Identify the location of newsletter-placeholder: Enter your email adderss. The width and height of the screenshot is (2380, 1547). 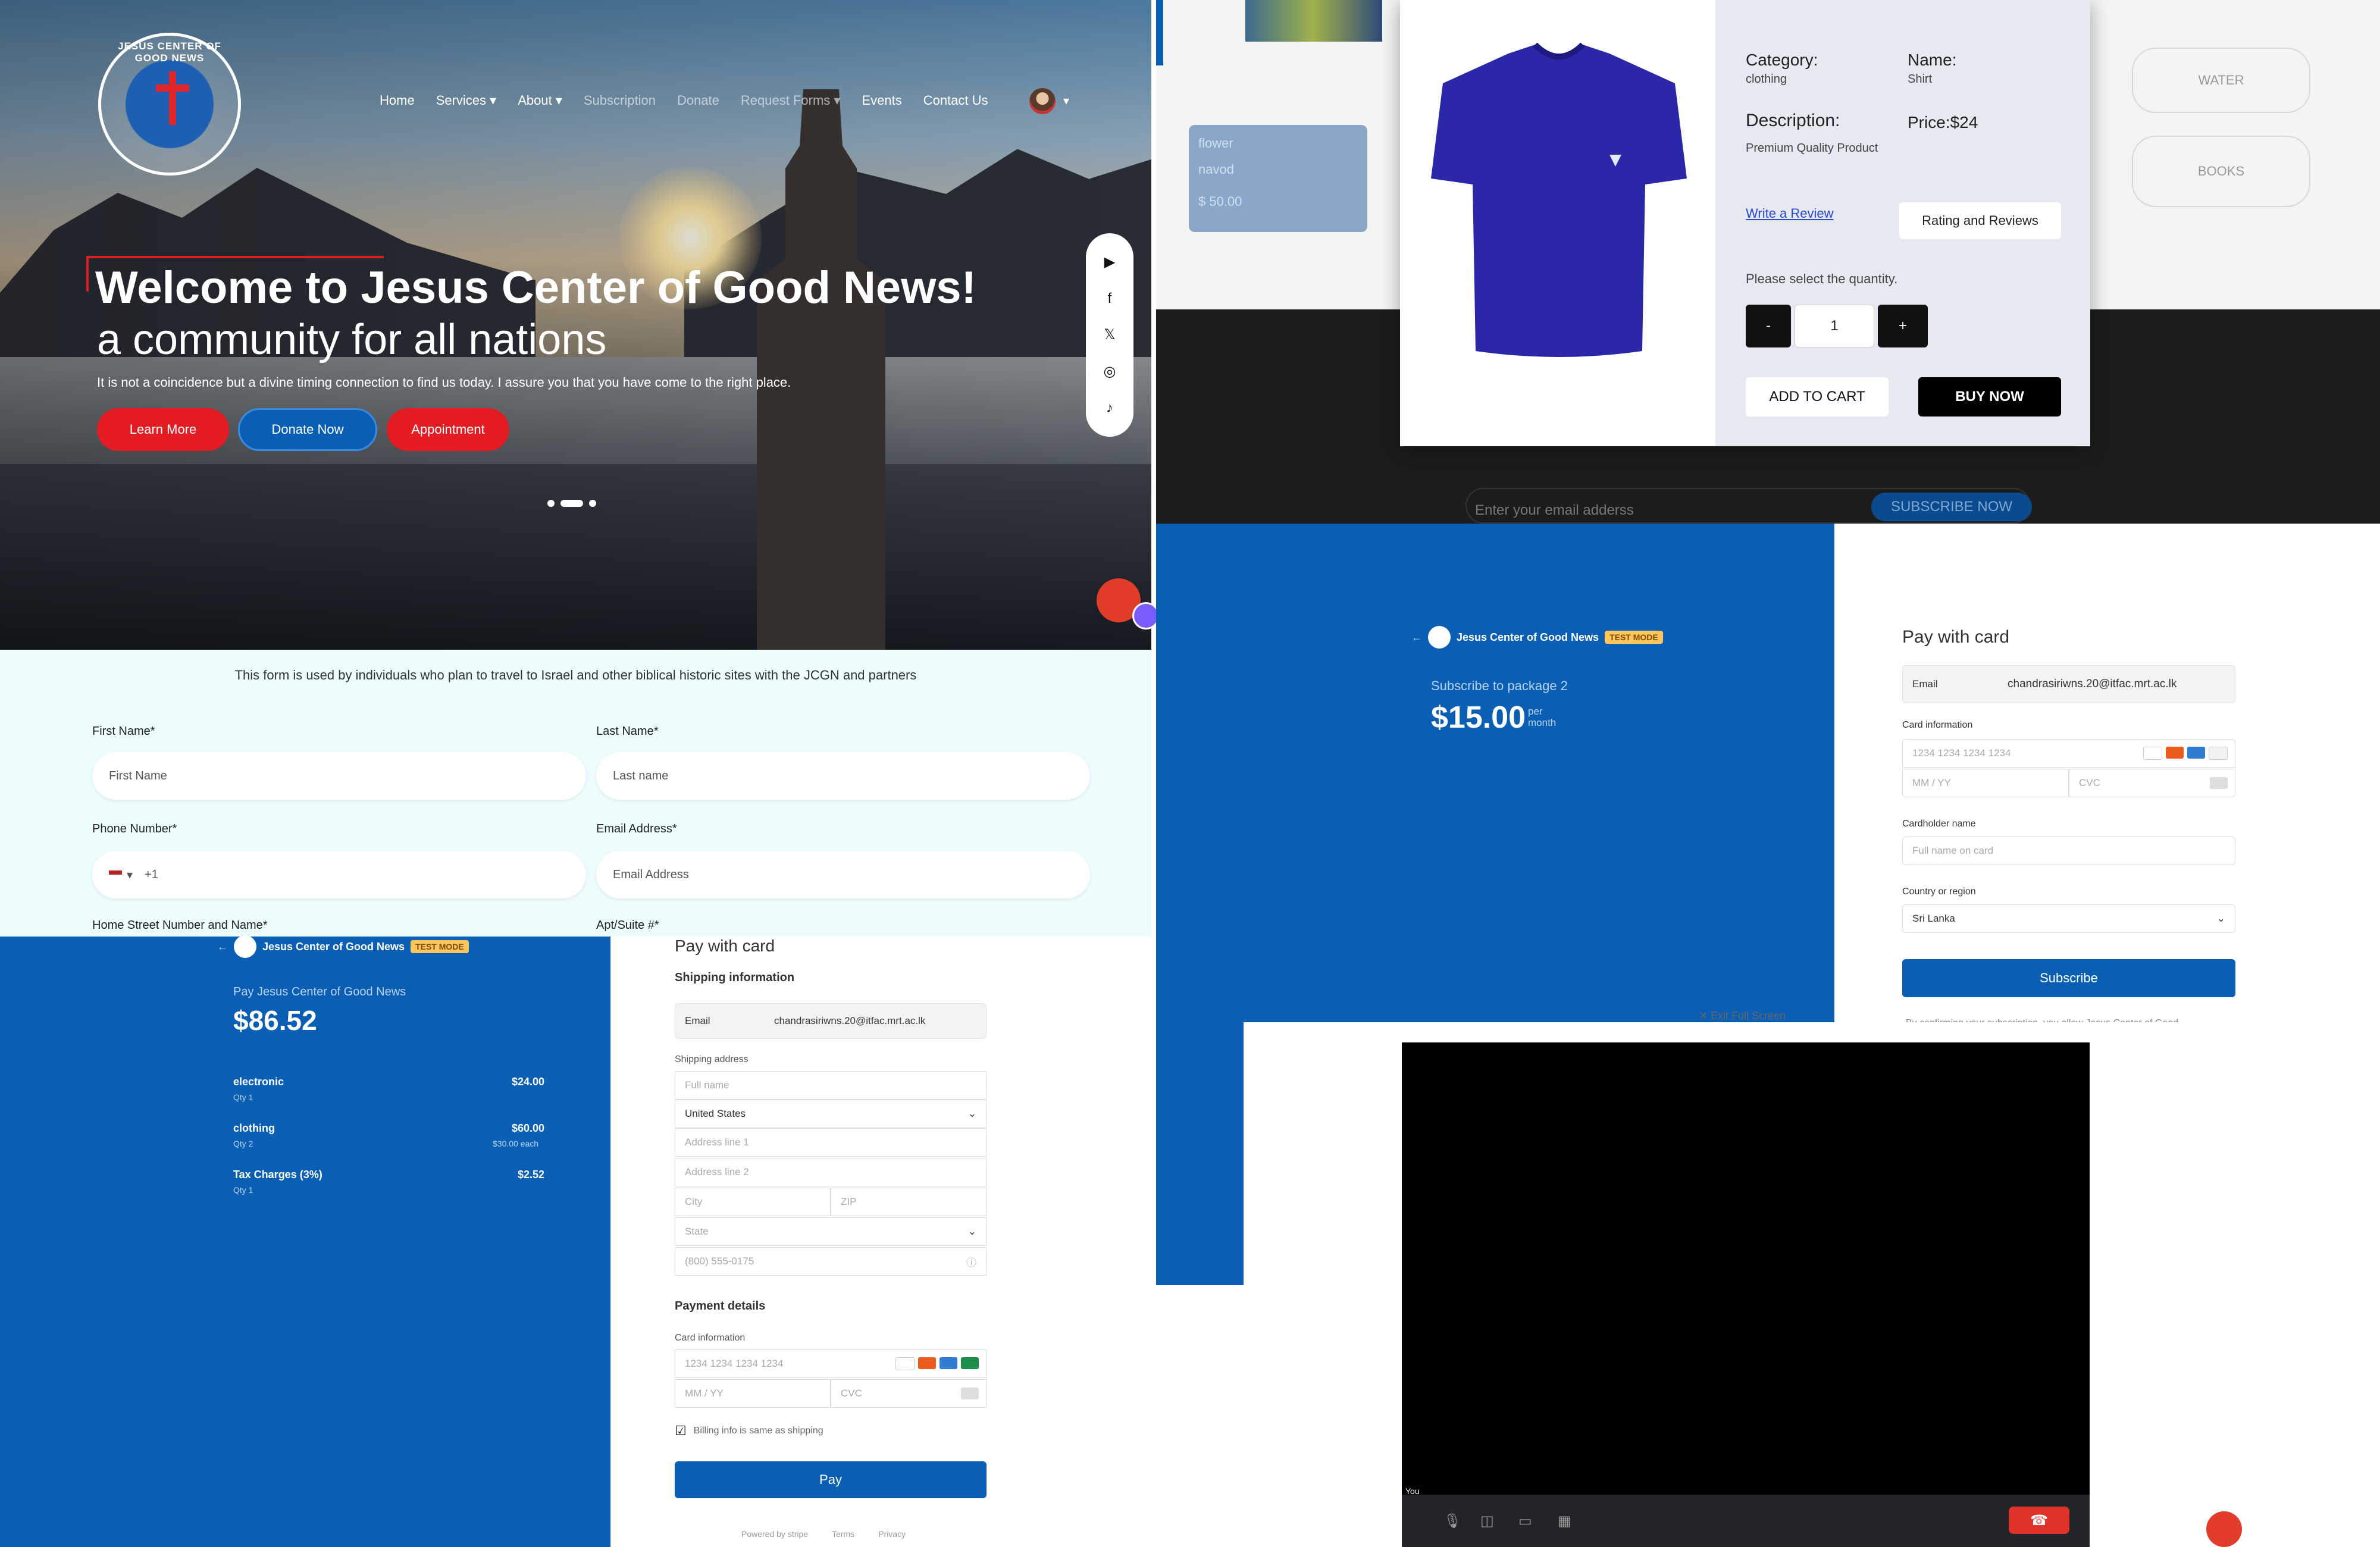
(1554, 510).